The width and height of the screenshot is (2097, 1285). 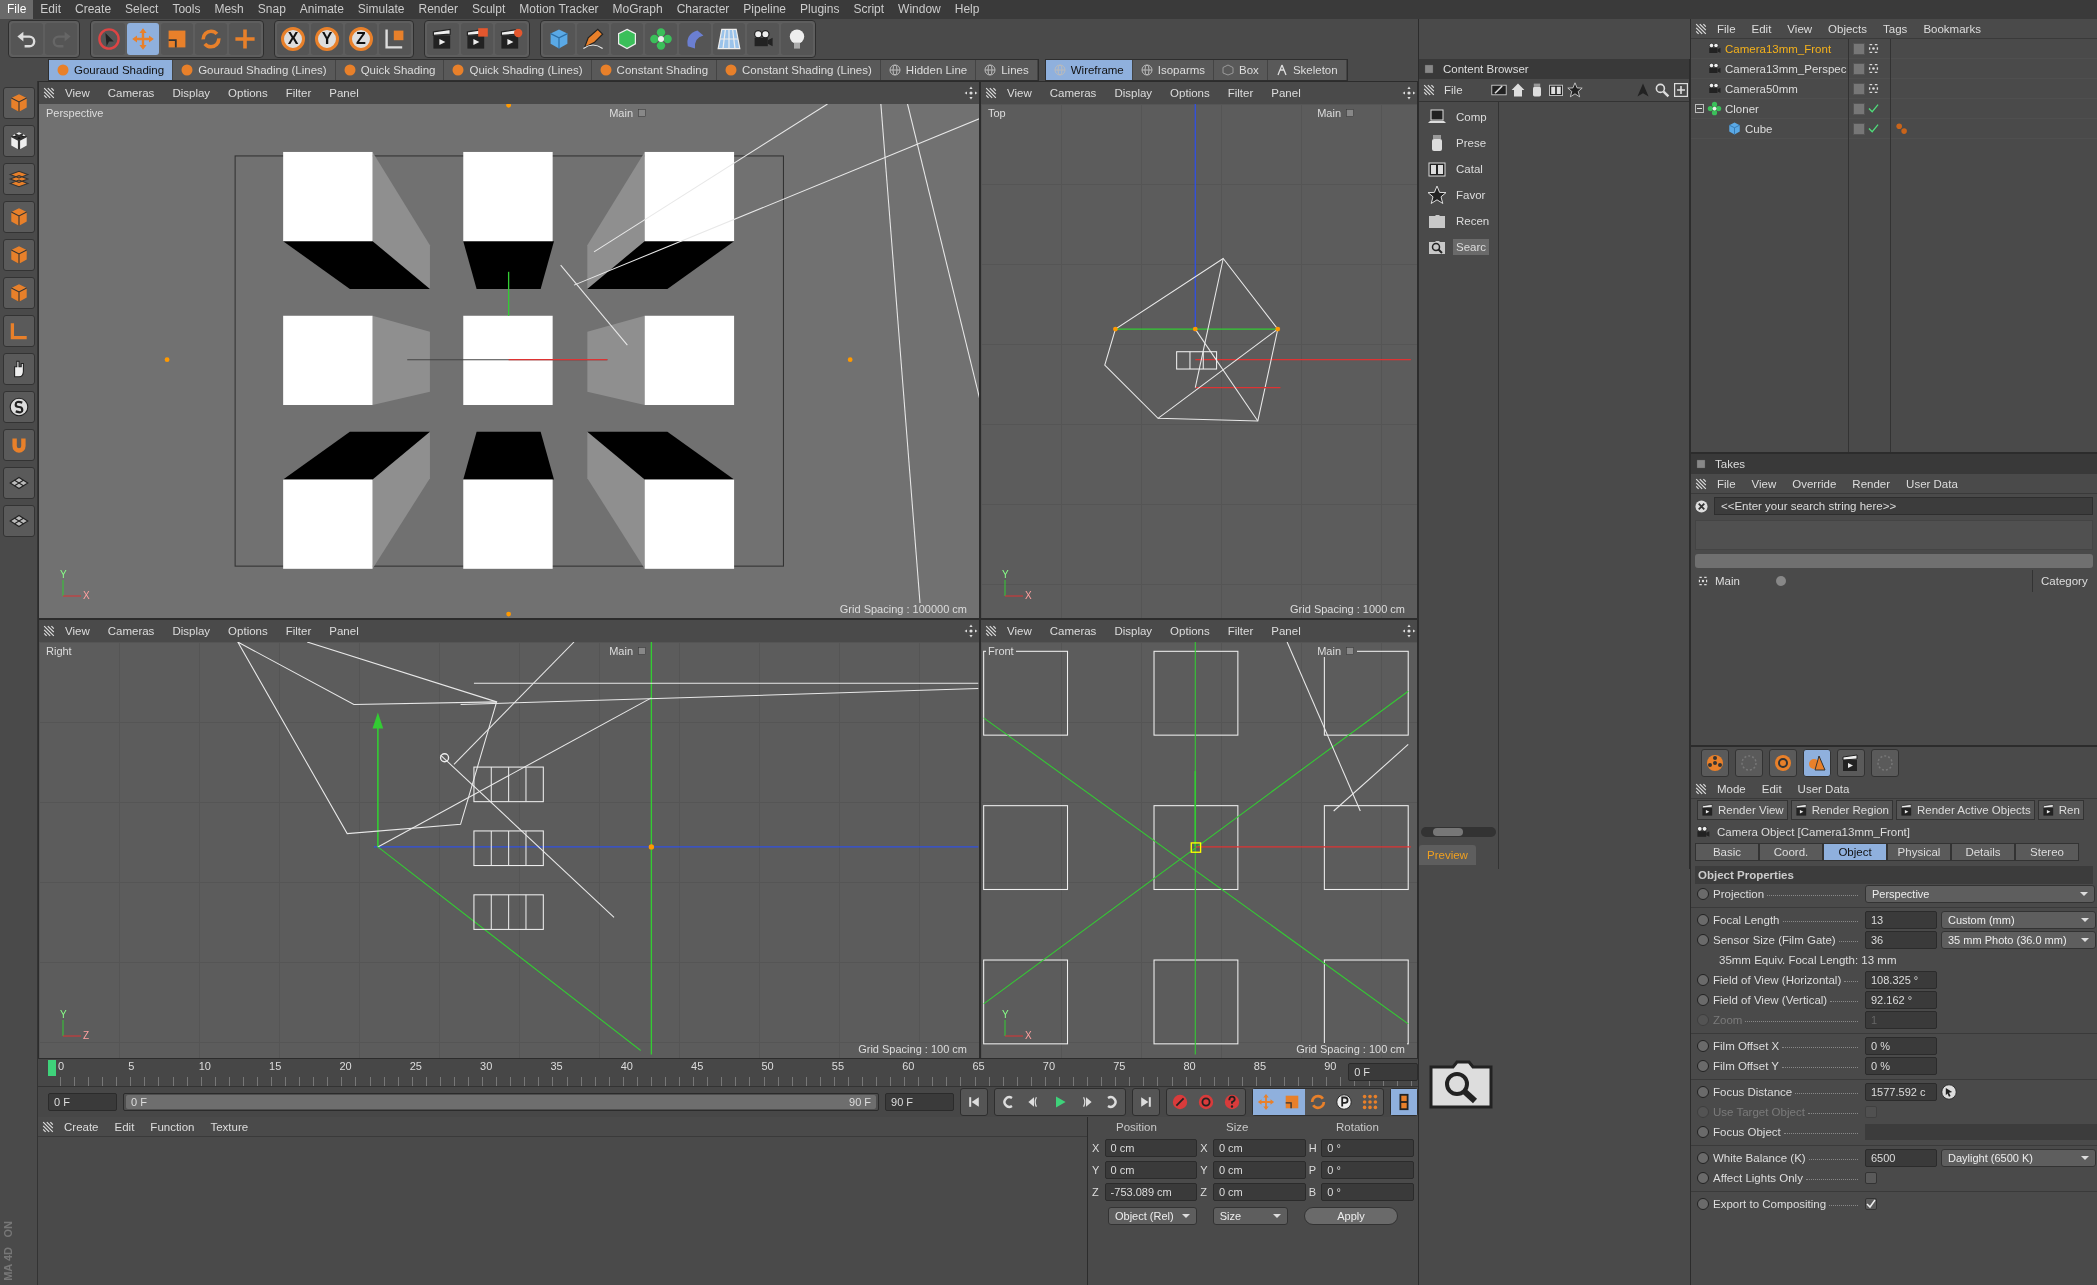 I want to click on browser-item: Searc, so click(x=1462, y=247).